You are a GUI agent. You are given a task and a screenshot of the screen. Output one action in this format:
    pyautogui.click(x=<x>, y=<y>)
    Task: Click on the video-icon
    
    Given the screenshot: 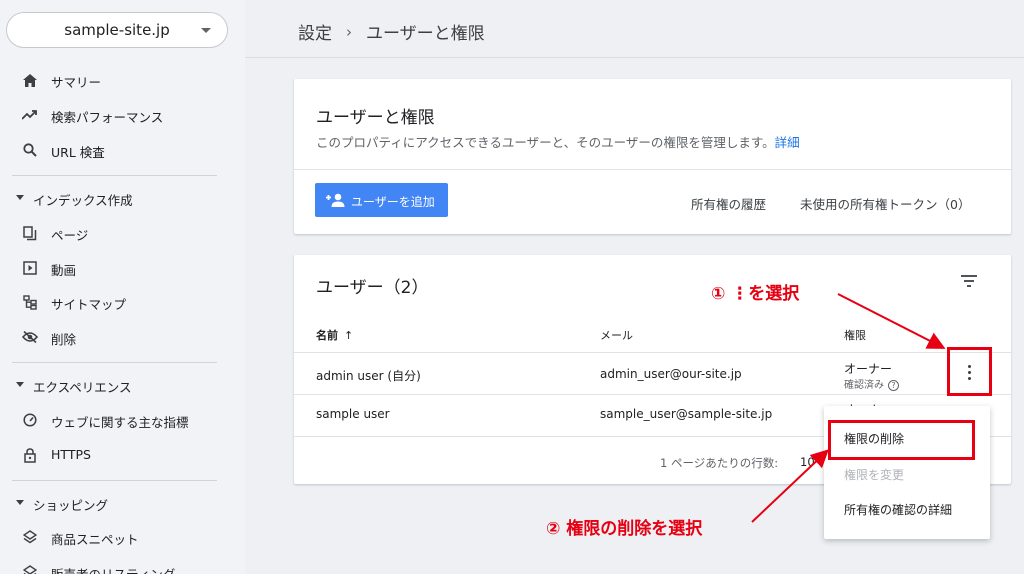 What is the action you would take?
    pyautogui.click(x=30, y=268)
    